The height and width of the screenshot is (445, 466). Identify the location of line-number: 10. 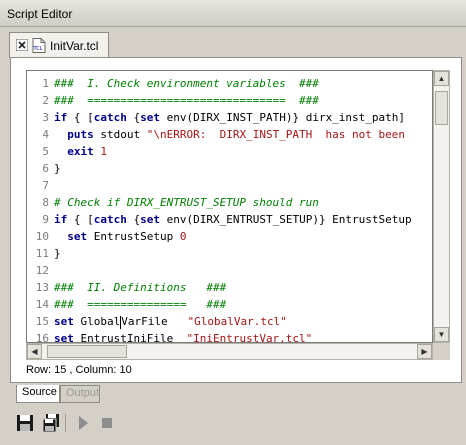
(42, 236).